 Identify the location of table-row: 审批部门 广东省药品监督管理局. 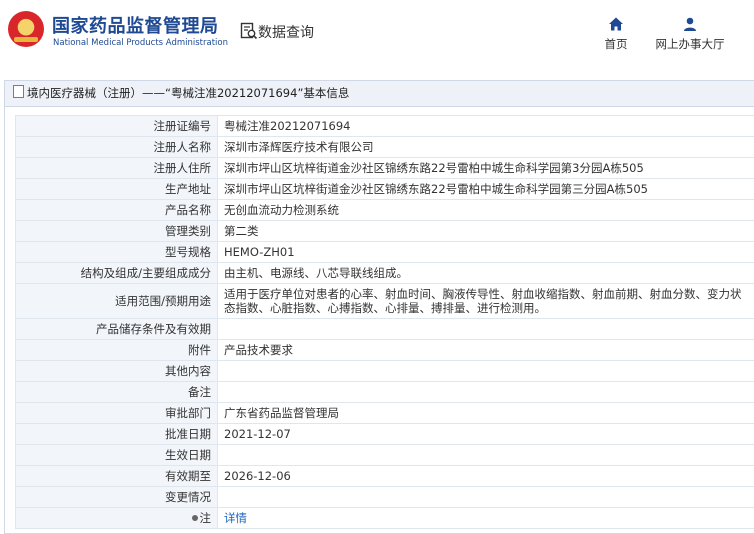
(385, 413).